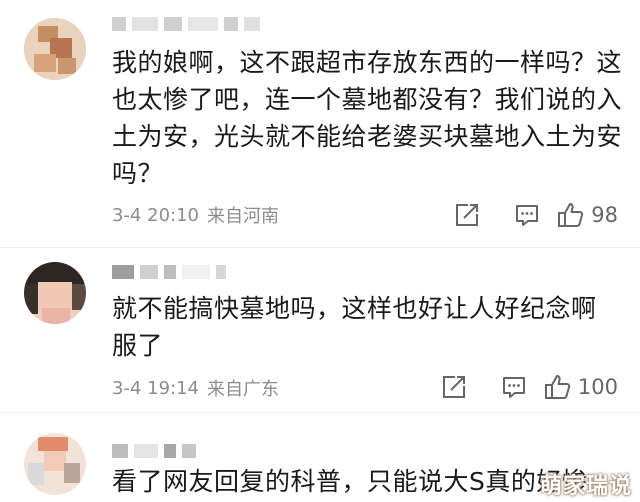  I want to click on comment-actions: 98, so click(527, 215).